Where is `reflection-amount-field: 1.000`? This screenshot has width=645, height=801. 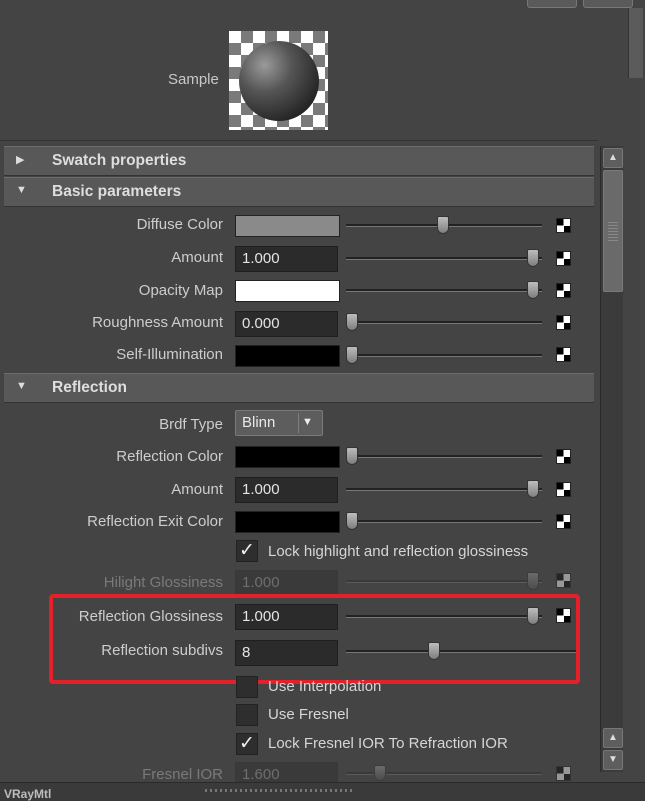 reflection-amount-field: 1.000 is located at coordinates (286, 490).